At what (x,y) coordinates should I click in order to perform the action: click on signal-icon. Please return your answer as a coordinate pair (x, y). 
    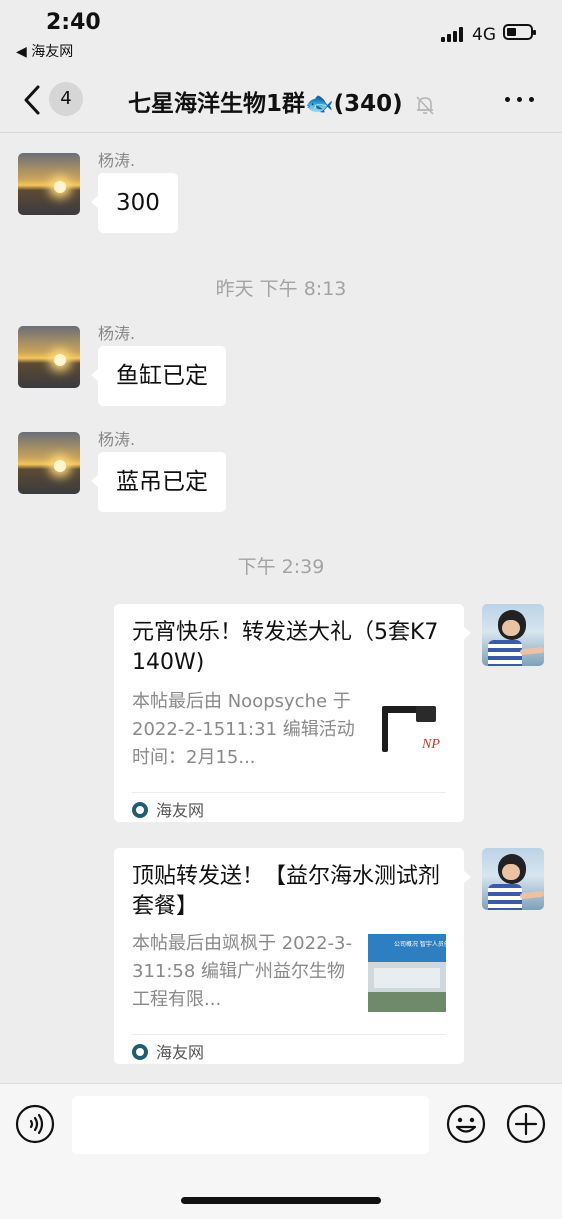
    Looking at the image, I should click on (453, 34).